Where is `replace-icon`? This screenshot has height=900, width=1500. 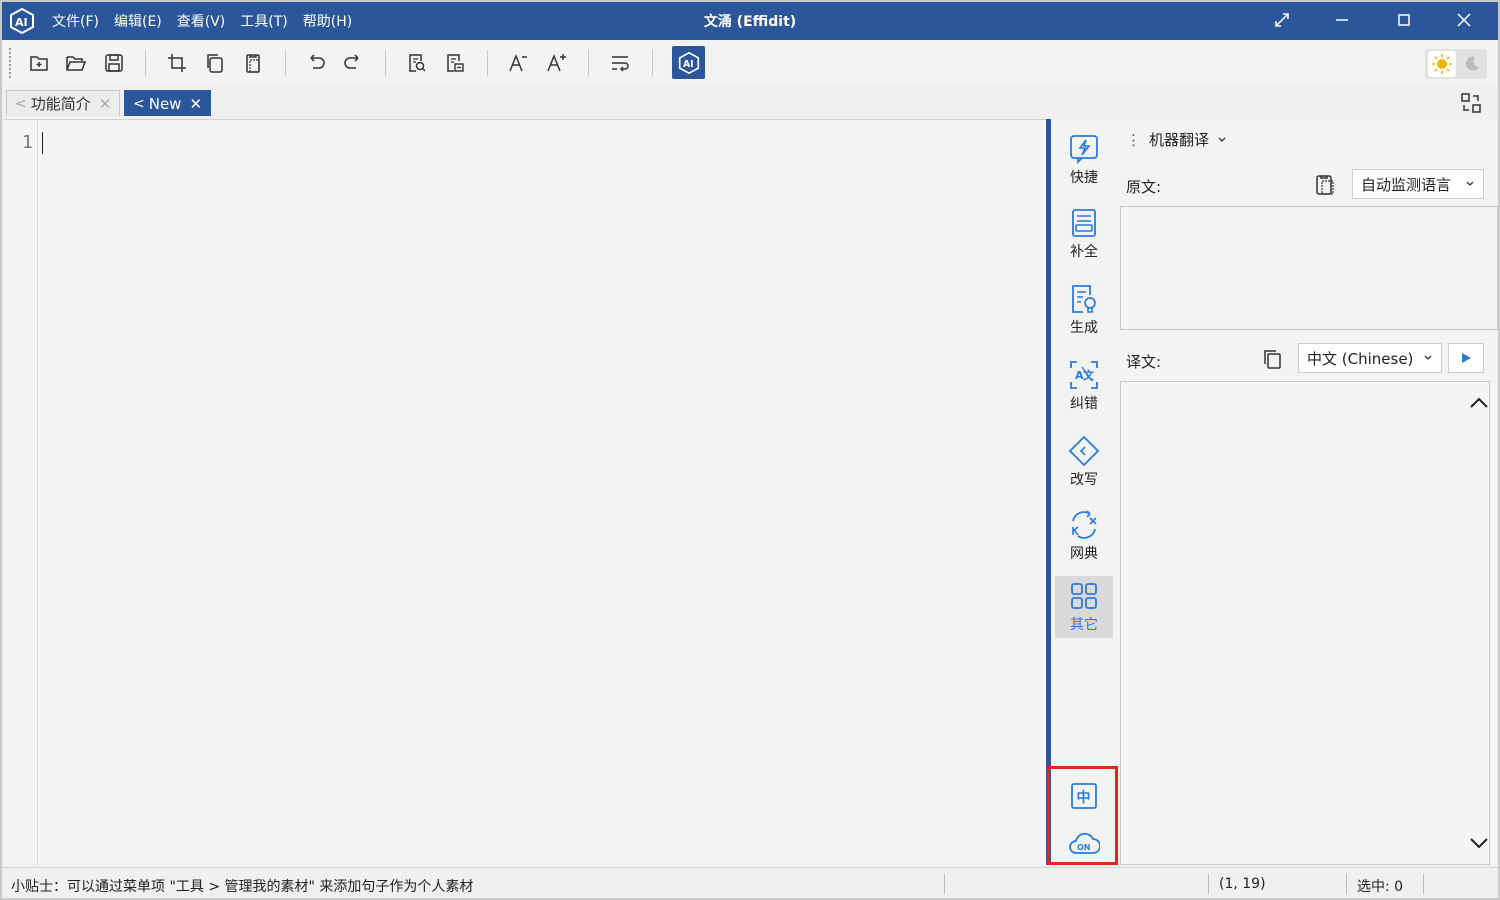
replace-icon is located at coordinates (455, 63).